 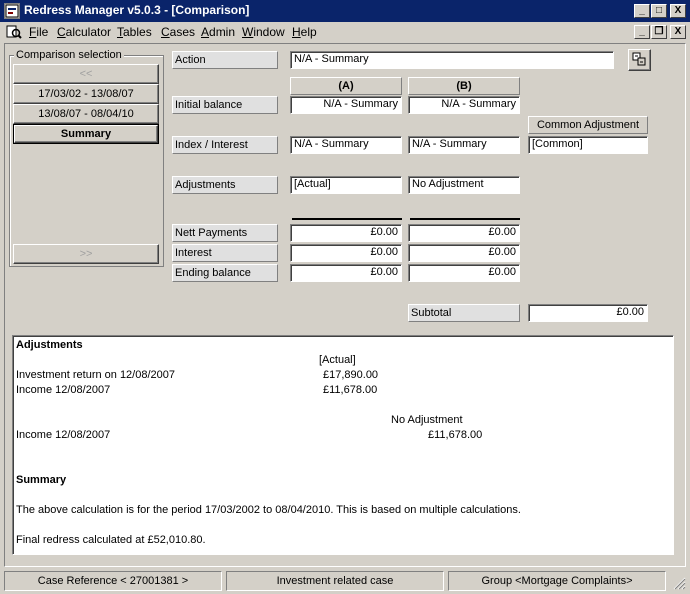 What do you see at coordinates (588, 313) in the screenshot?
I see `subtotal-field: £0.00` at bounding box center [588, 313].